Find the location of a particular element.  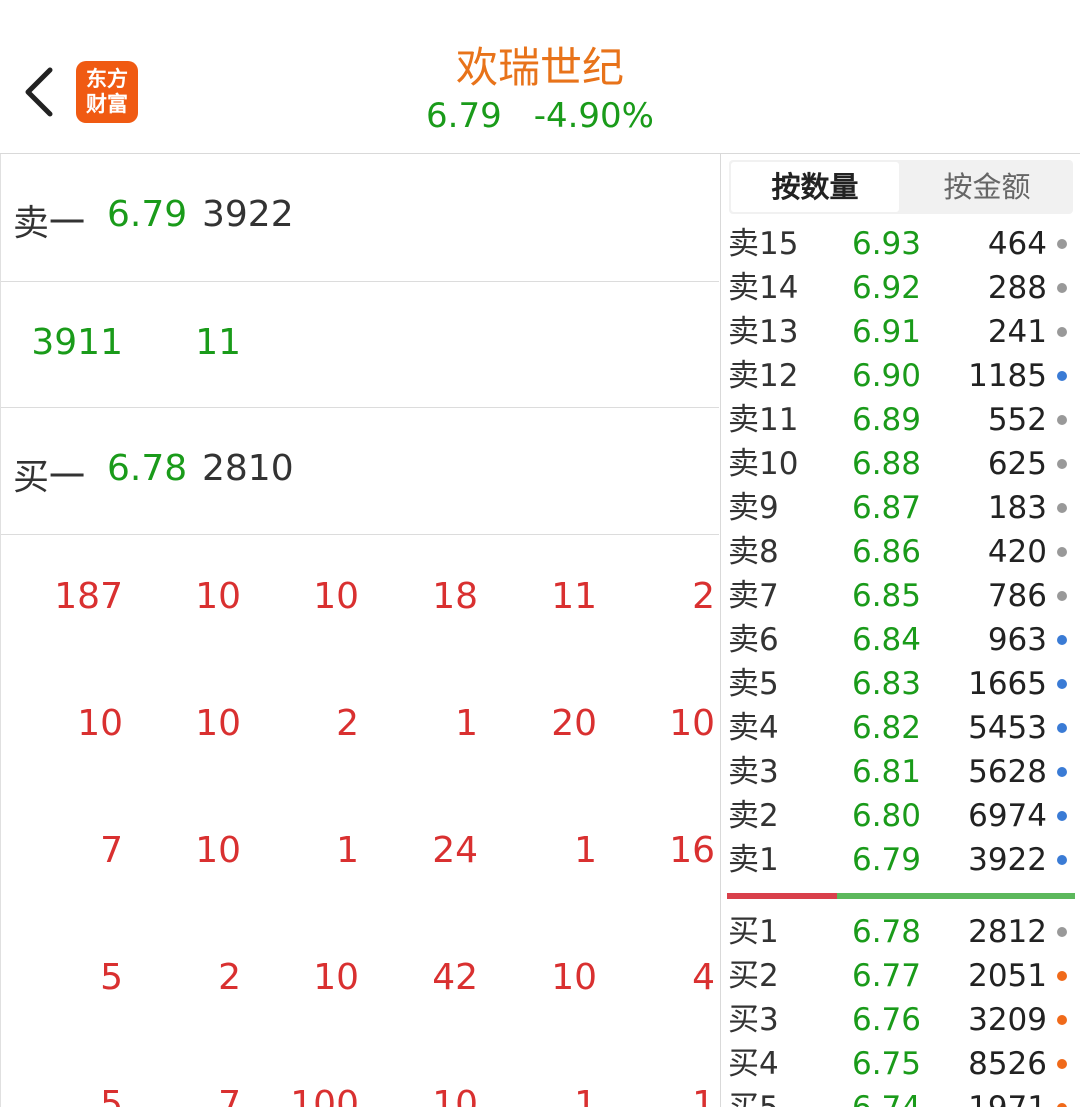

sell1-volume: 3922 is located at coordinates (248, 214).